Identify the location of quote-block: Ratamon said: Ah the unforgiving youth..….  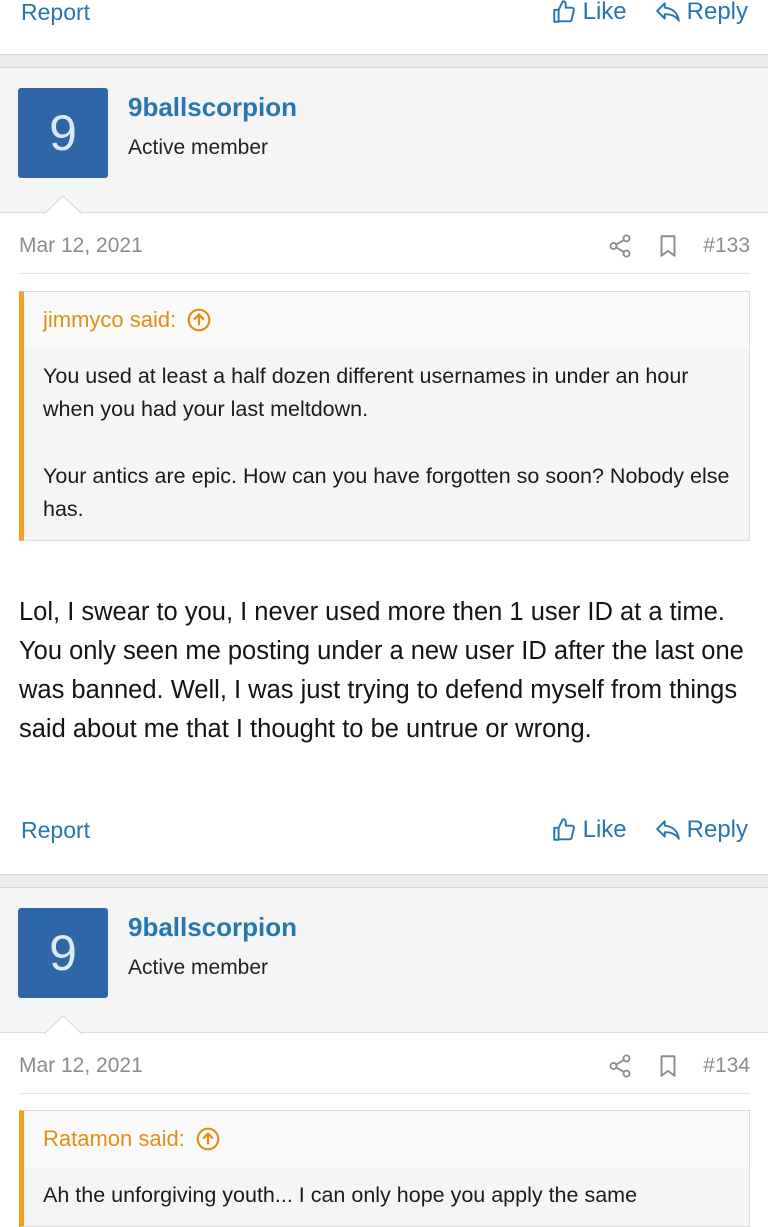
(384, 1168).